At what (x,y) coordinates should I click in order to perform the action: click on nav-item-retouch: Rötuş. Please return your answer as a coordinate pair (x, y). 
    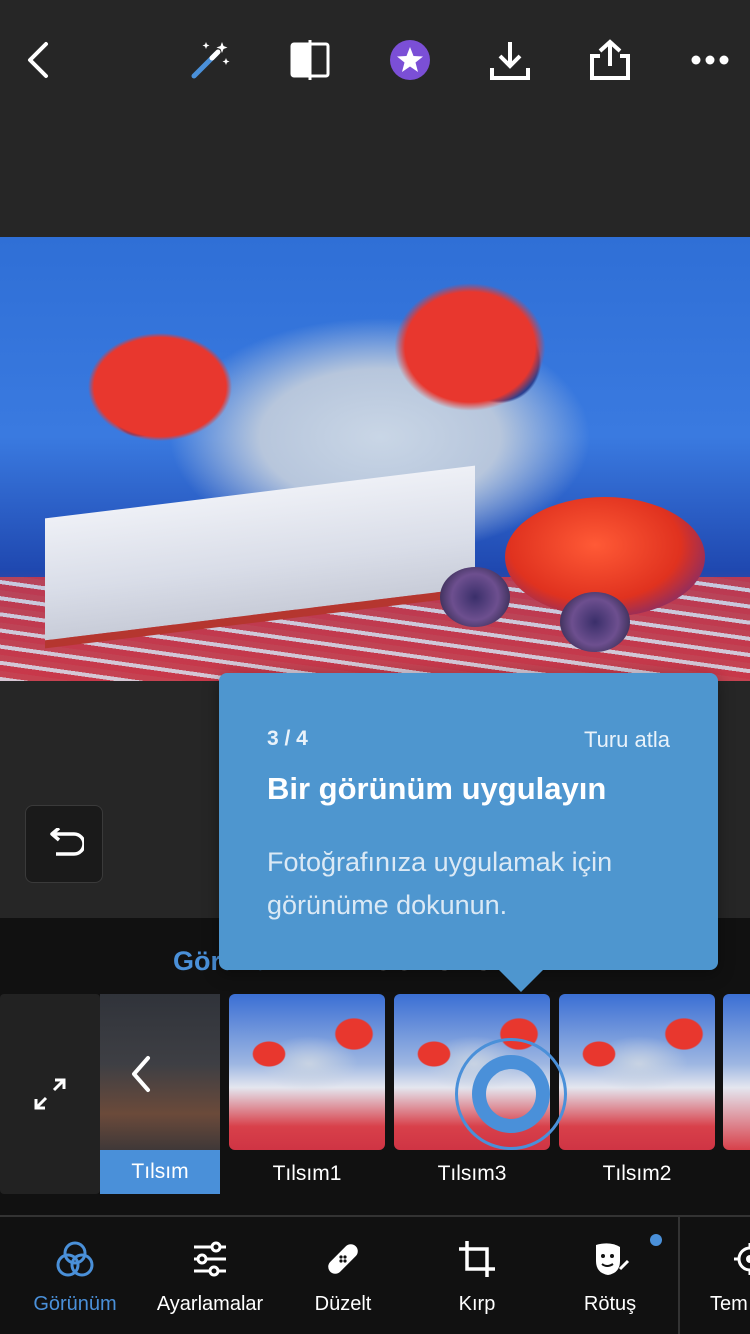
    Looking at the image, I should click on (610, 1275).